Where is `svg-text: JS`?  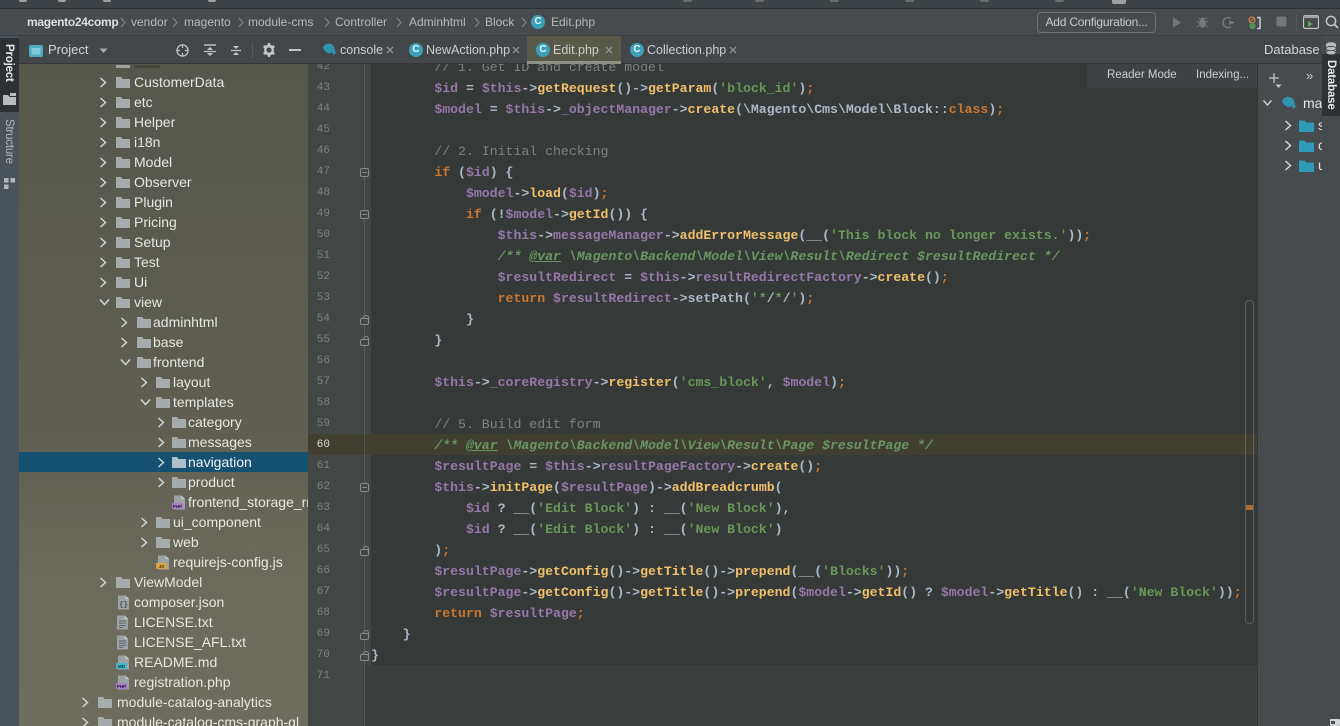 svg-text: JS is located at coordinates (162, 565).